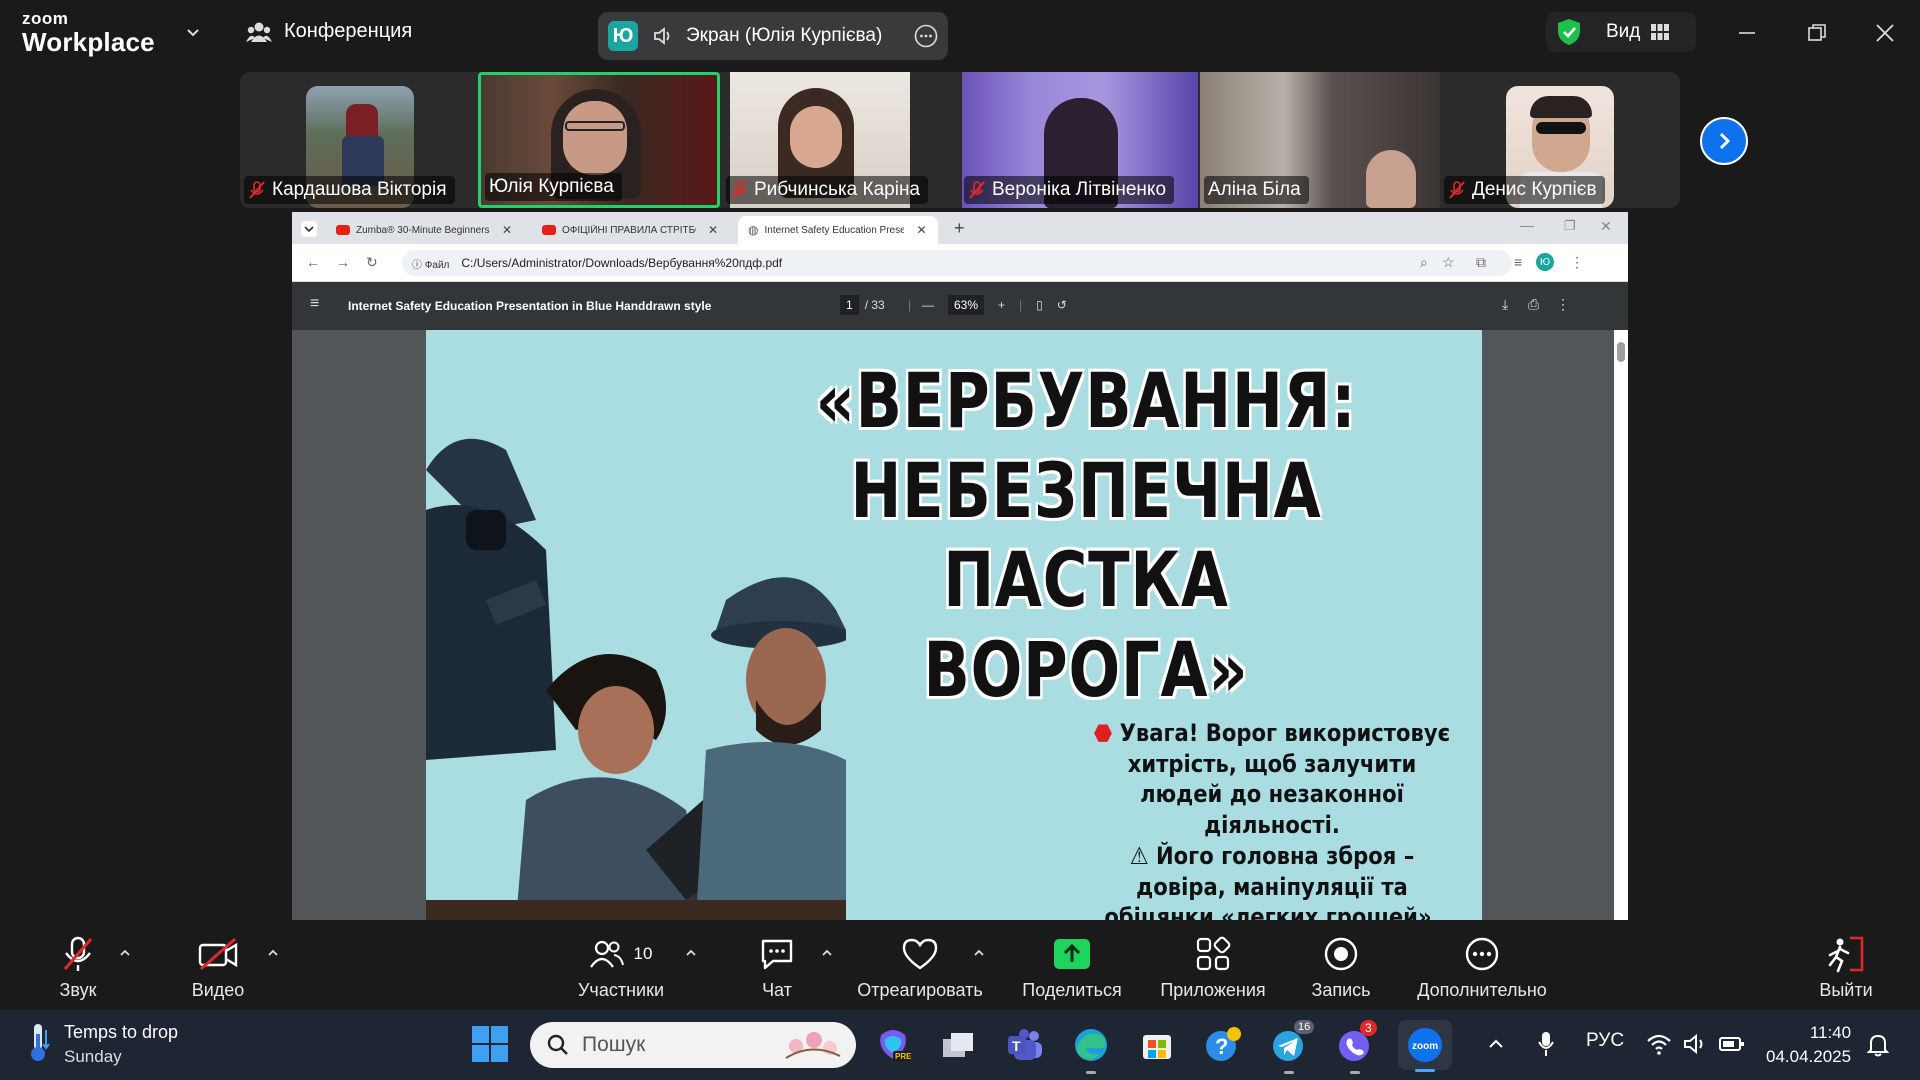 The width and height of the screenshot is (1920, 1080). What do you see at coordinates (1481, 262) in the screenshot?
I see `extensions-icon: ⧉` at bounding box center [1481, 262].